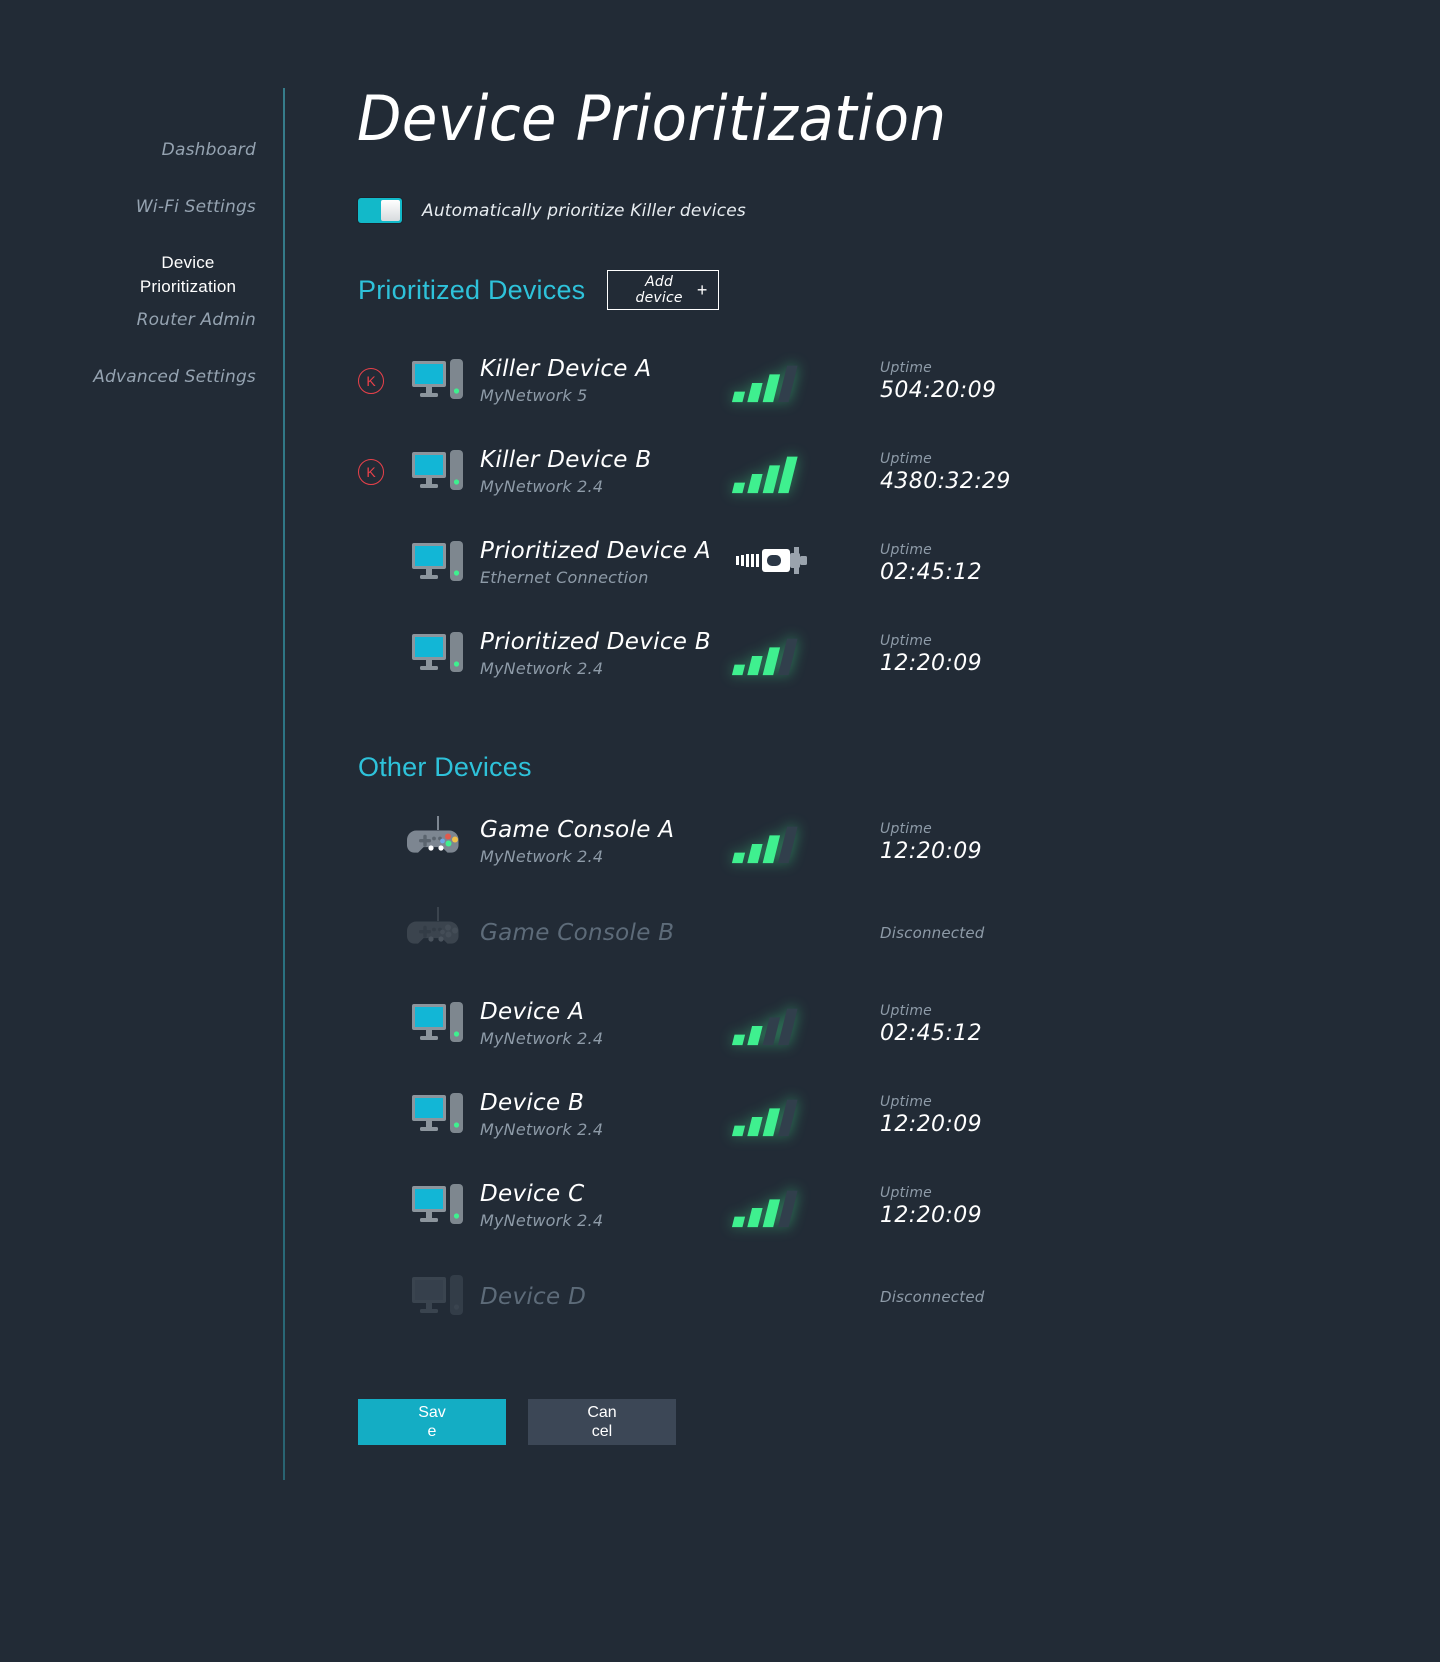 The height and width of the screenshot is (1662, 1440). What do you see at coordinates (532, 1103) in the screenshot?
I see `device-name: Device B` at bounding box center [532, 1103].